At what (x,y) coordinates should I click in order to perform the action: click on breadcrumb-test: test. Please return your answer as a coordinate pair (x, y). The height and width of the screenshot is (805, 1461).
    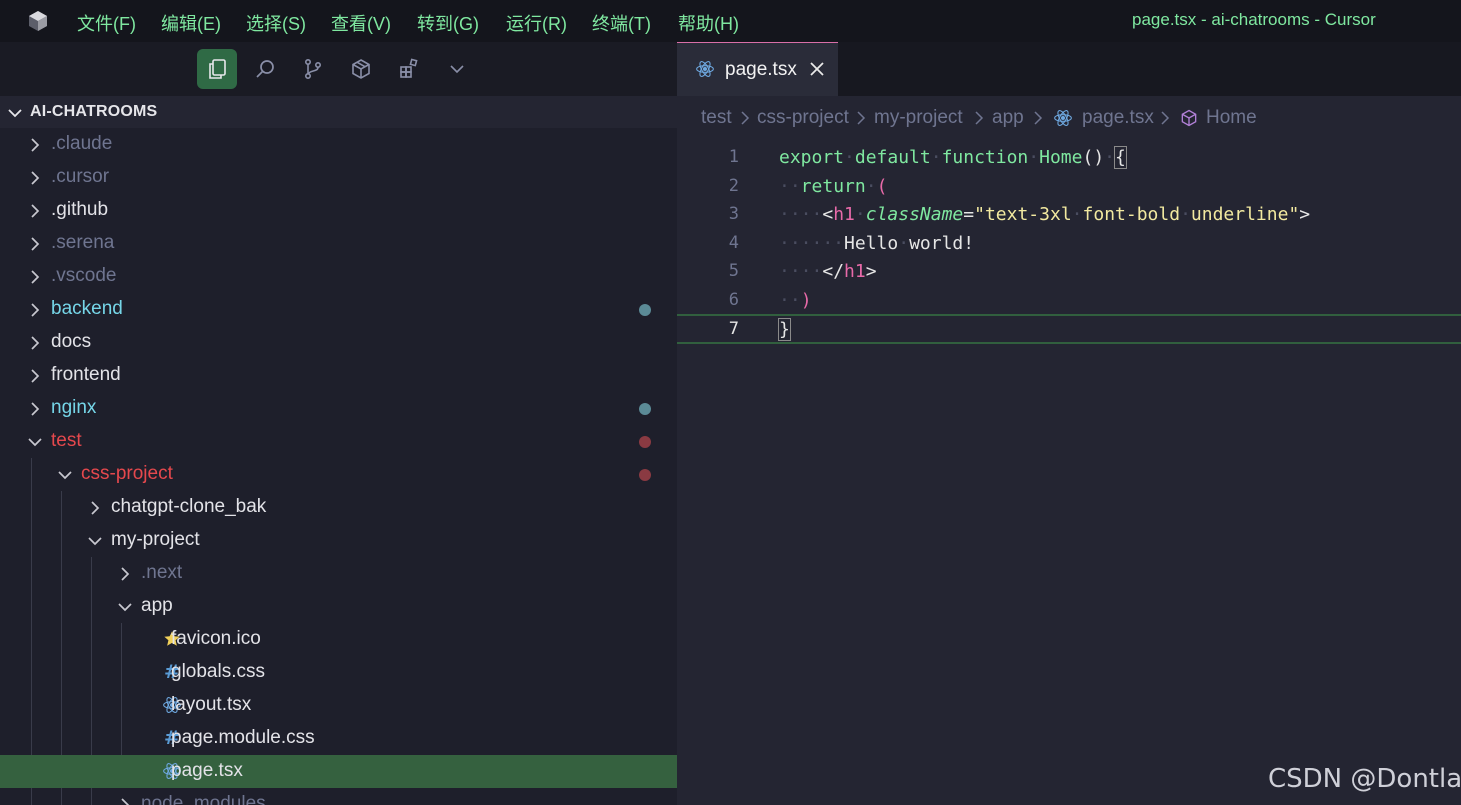
    Looking at the image, I should click on (716, 118).